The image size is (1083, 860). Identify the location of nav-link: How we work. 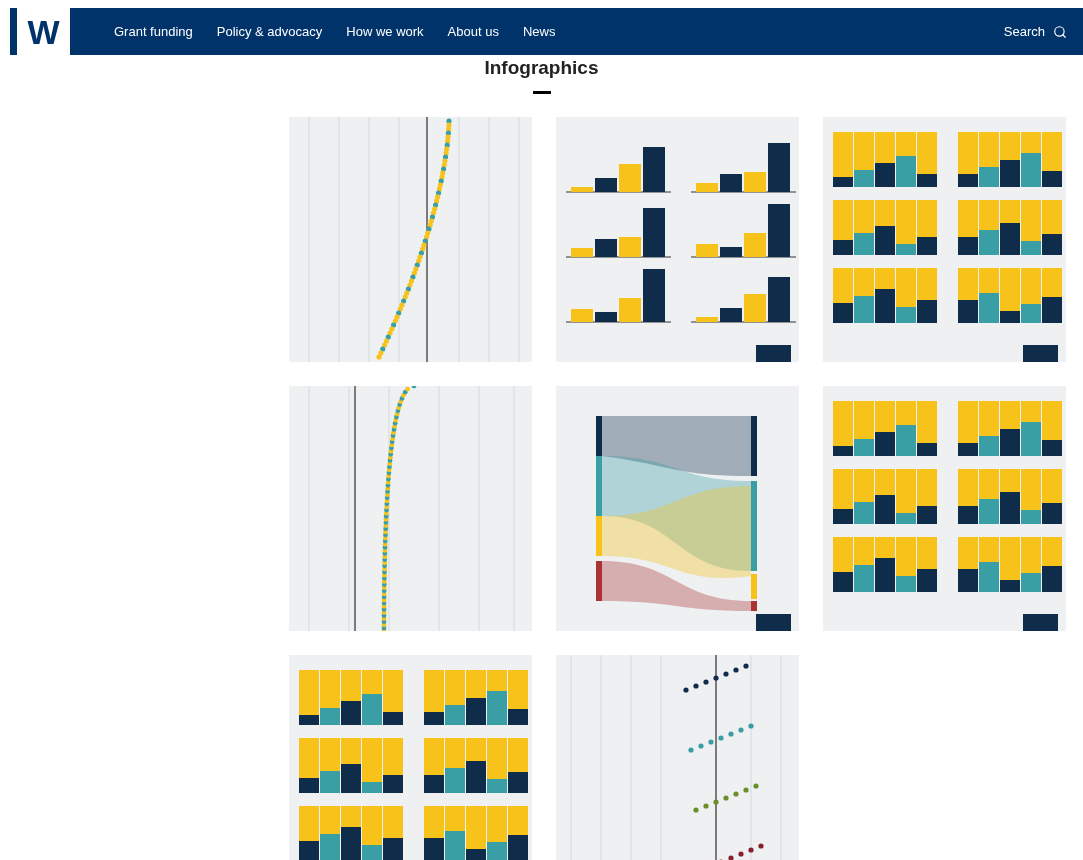
(385, 31).